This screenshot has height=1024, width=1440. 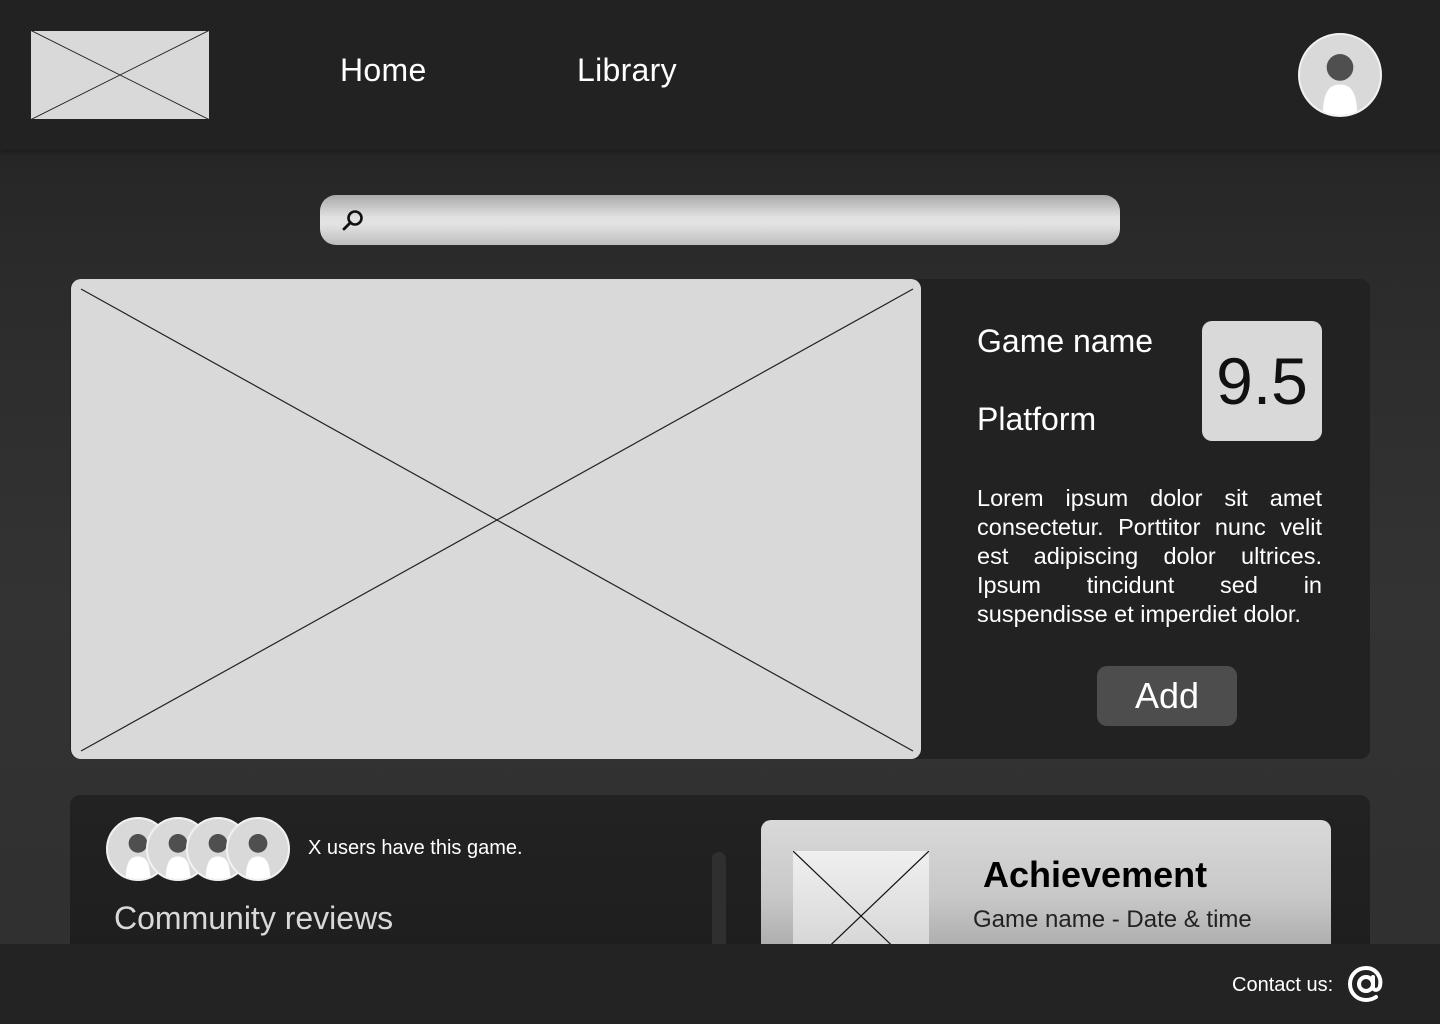 What do you see at coordinates (720, 984) in the screenshot?
I see `footer: Contact us:` at bounding box center [720, 984].